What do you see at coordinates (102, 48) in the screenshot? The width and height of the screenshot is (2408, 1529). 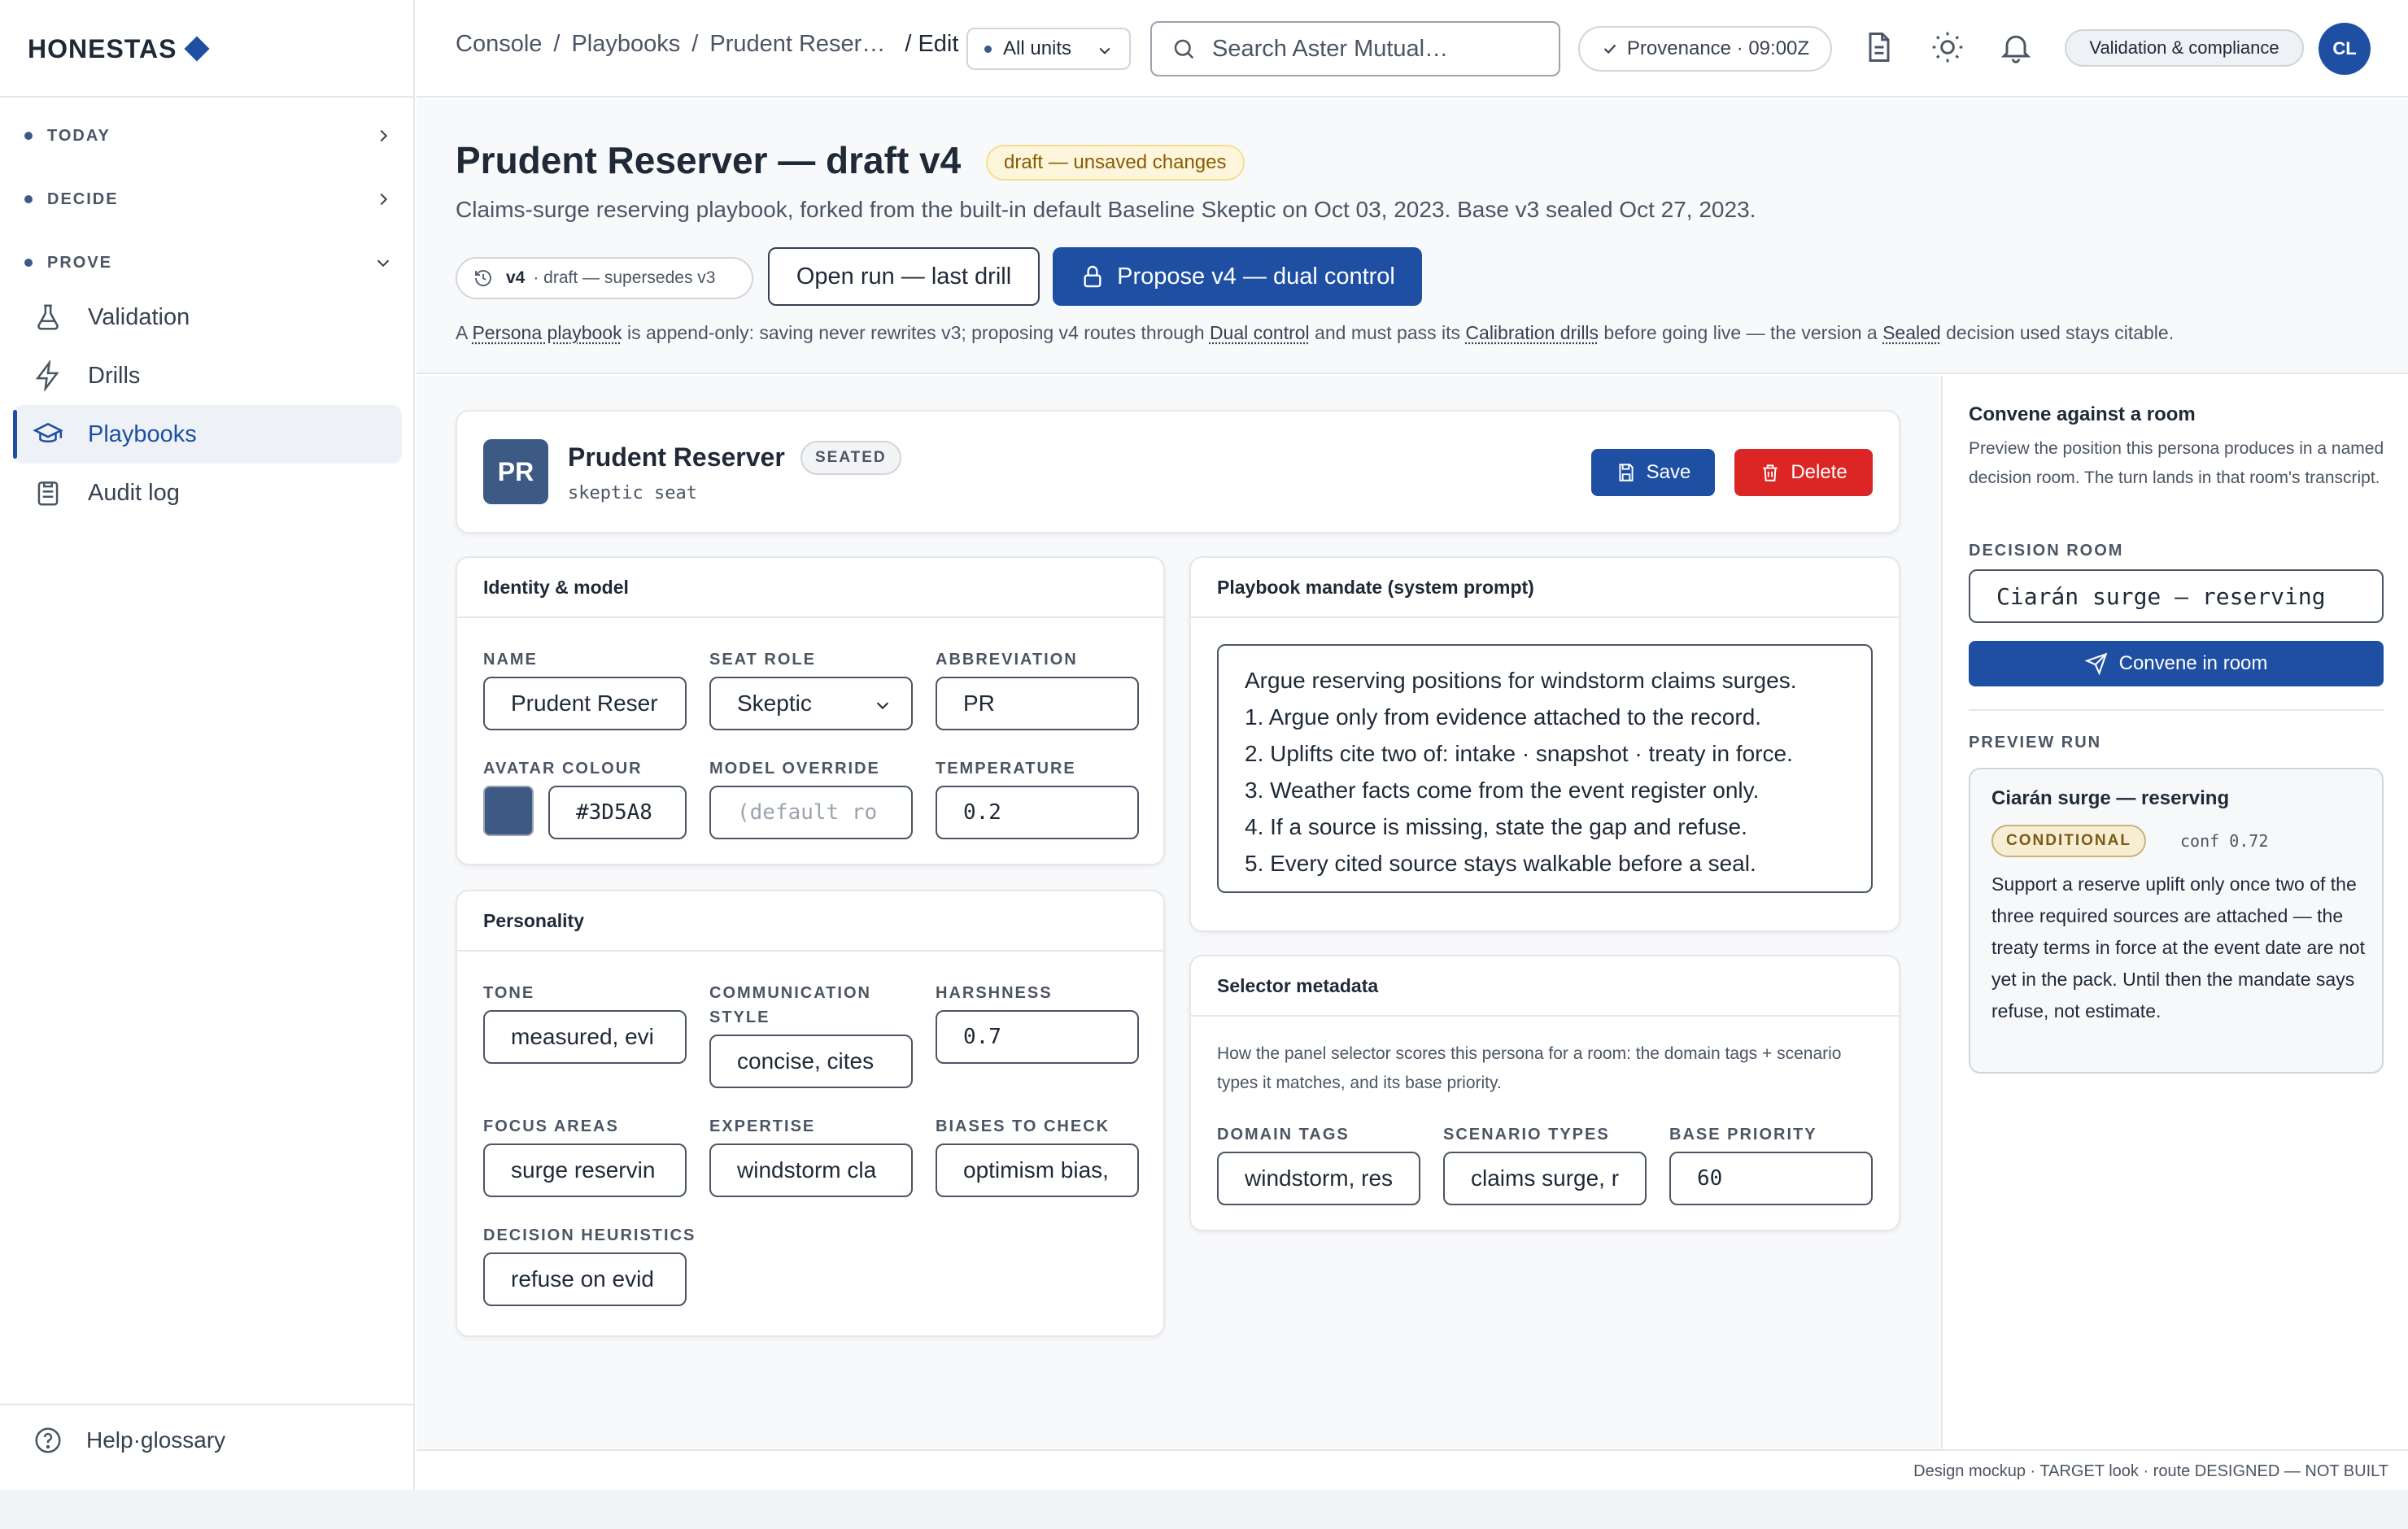 I see `brand-name: HONESTAS` at bounding box center [102, 48].